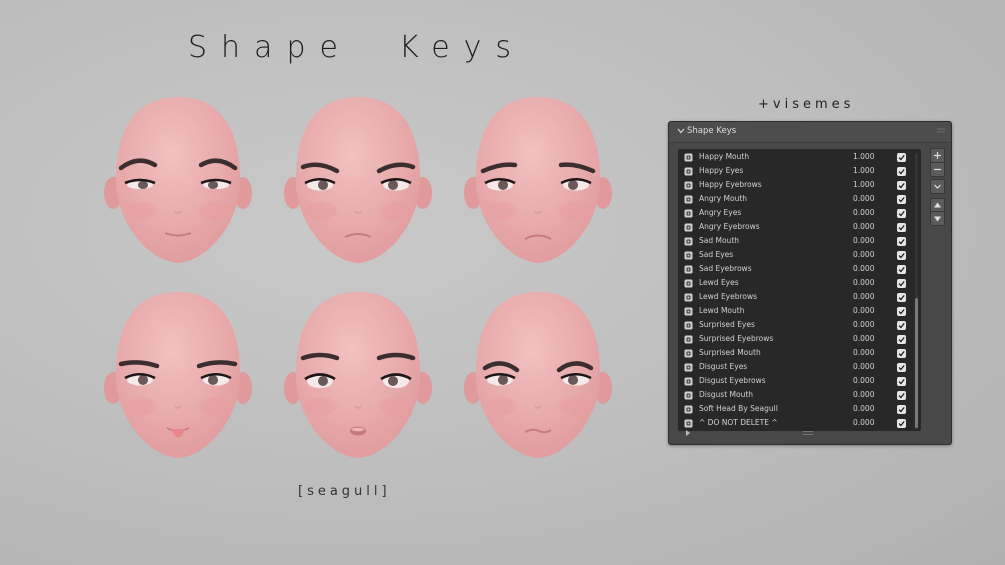  I want to click on shape-key-name: Disgust Mouth, so click(726, 394).